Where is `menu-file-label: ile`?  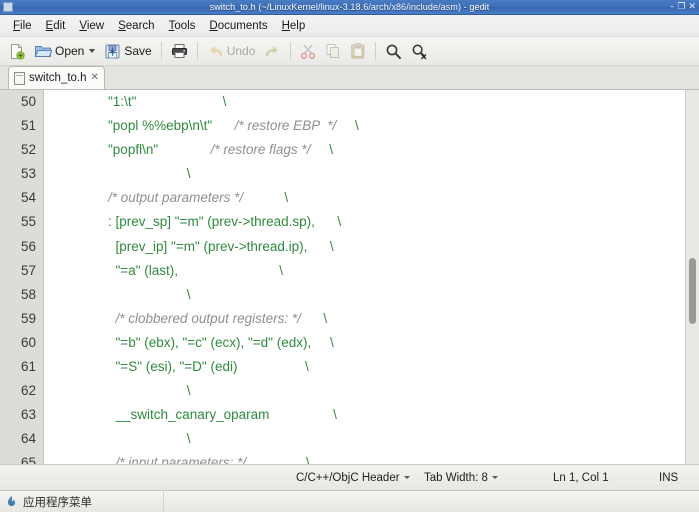 menu-file-label: ile is located at coordinates (26, 25).